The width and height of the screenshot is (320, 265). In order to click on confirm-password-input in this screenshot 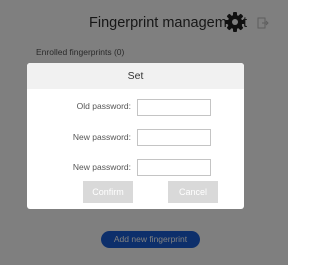, I will do `click(174, 167)`.